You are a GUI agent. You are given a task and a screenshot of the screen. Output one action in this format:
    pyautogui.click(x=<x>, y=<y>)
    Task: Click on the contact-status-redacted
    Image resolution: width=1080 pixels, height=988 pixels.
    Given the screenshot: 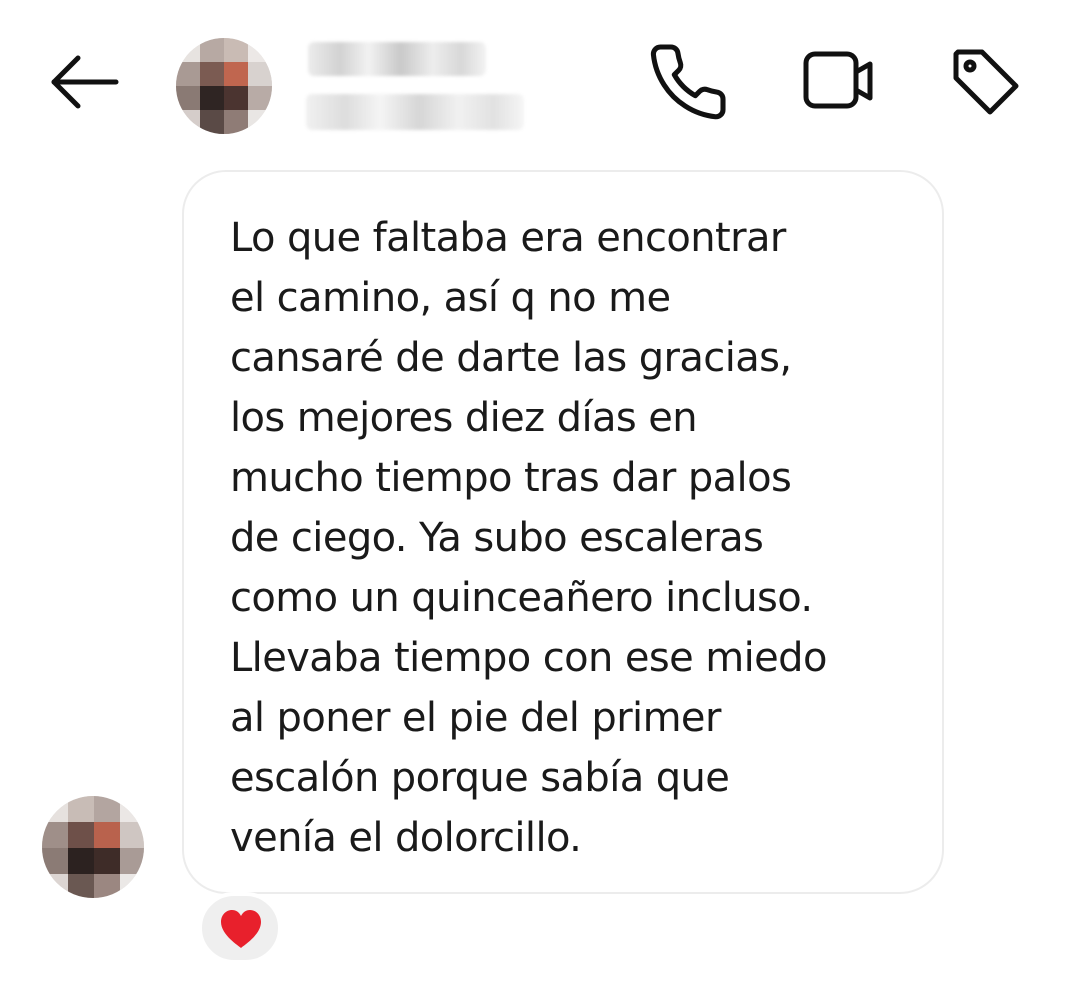 What is the action you would take?
    pyautogui.click(x=415, y=112)
    